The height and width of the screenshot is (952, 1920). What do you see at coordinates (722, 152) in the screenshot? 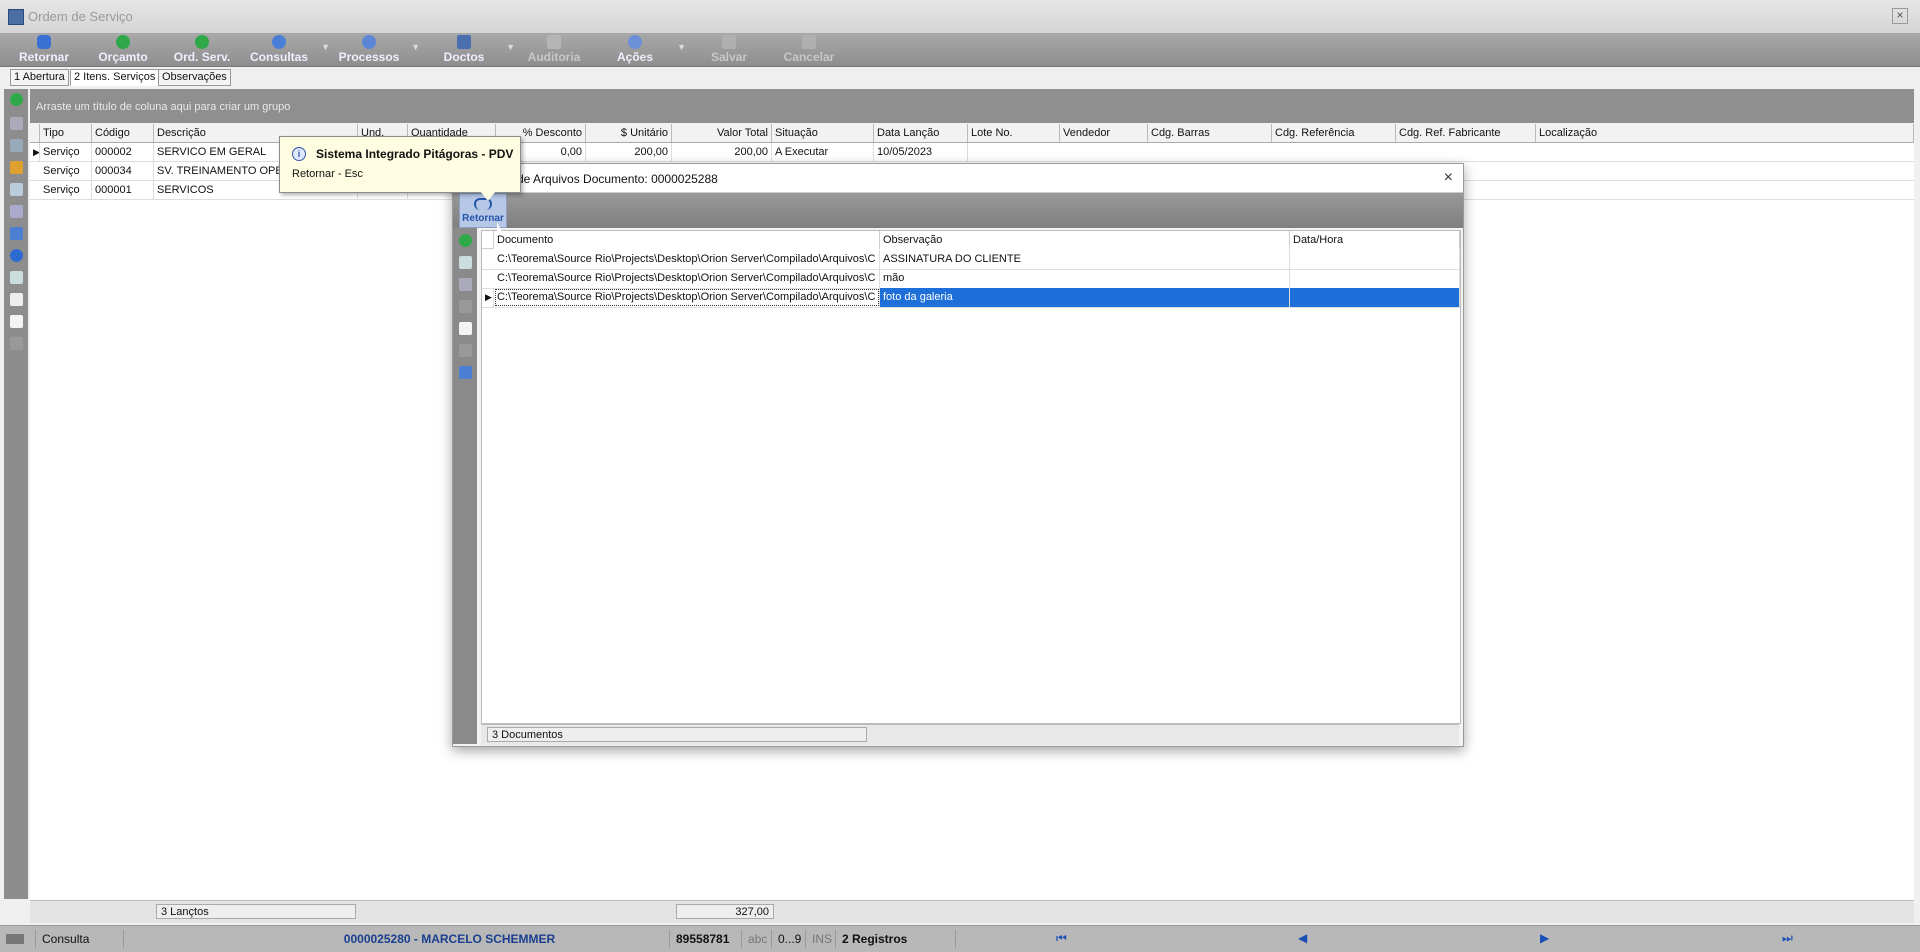
I see `cell-valor-total: 200,00` at bounding box center [722, 152].